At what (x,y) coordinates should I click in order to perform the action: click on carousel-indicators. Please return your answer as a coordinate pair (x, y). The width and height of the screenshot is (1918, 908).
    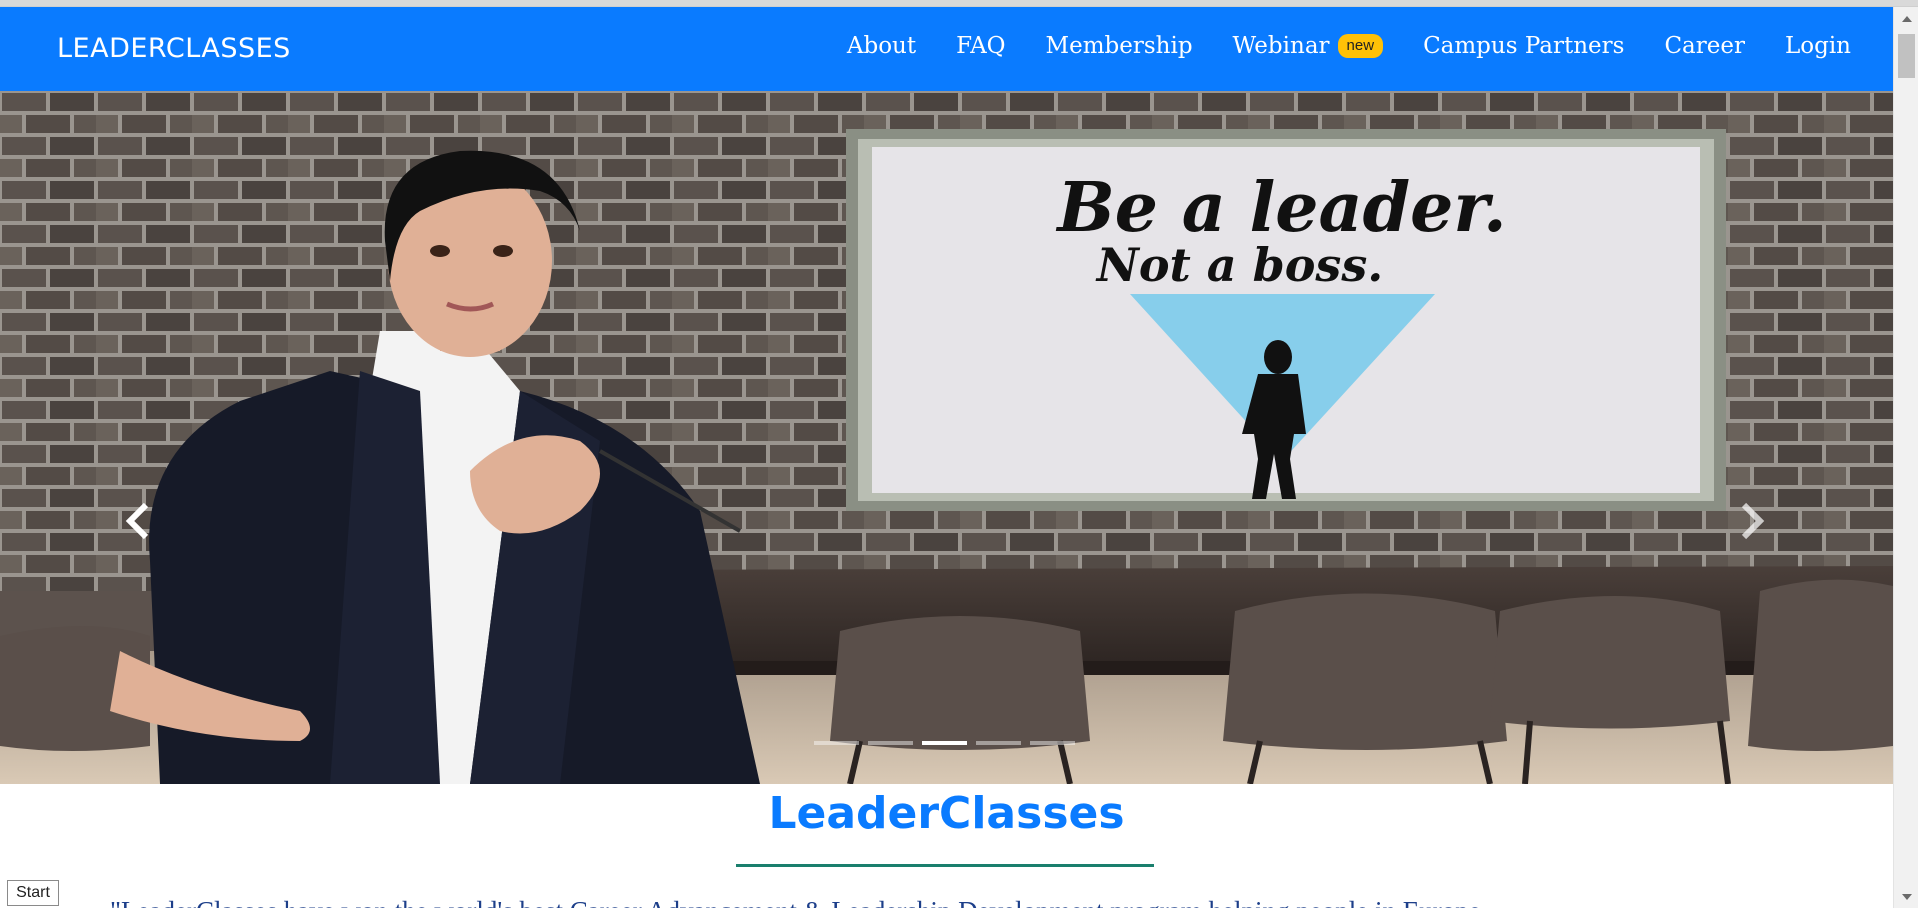
    Looking at the image, I should click on (944, 743).